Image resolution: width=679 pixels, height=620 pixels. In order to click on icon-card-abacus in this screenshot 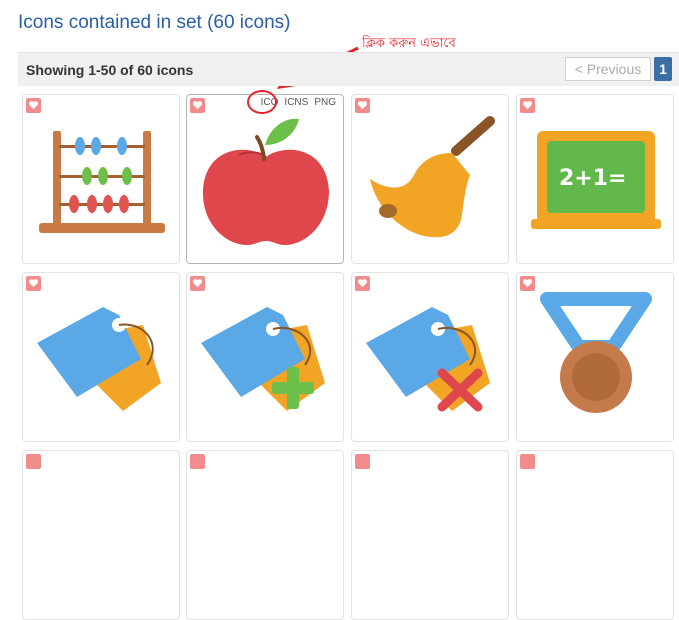, I will do `click(101, 179)`.